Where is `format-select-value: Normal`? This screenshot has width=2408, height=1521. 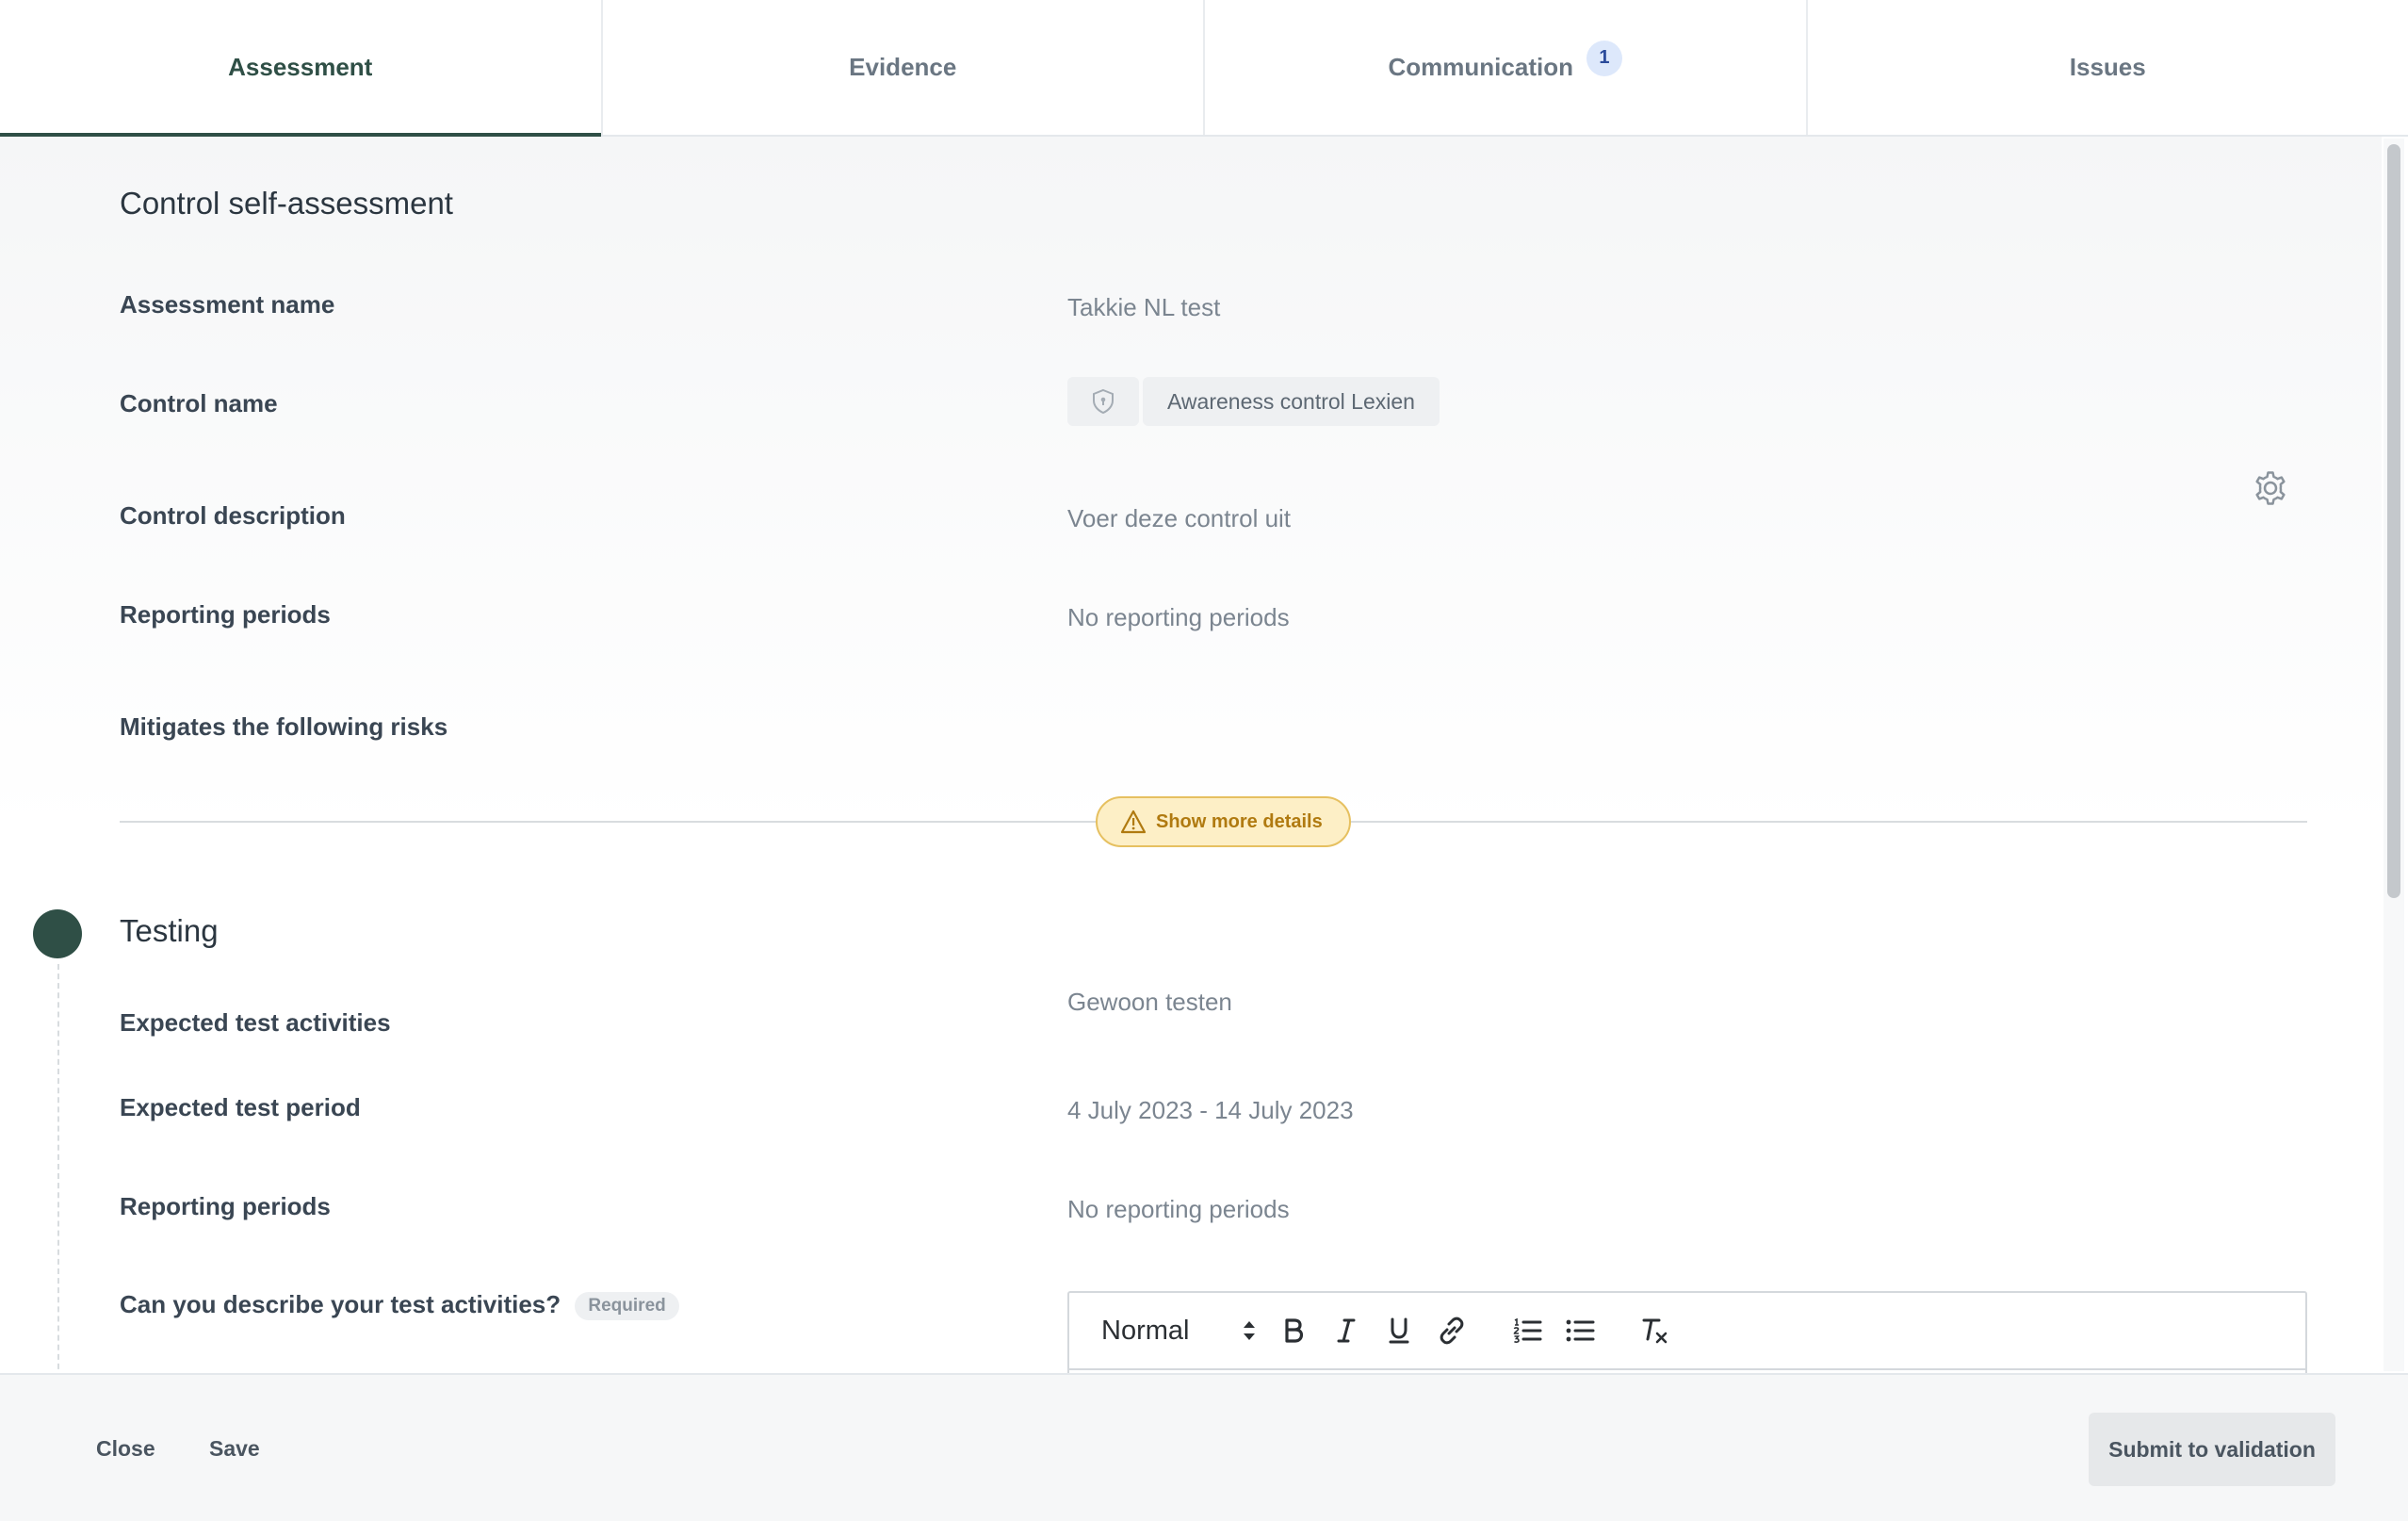 format-select-value: Normal is located at coordinates (1146, 1330).